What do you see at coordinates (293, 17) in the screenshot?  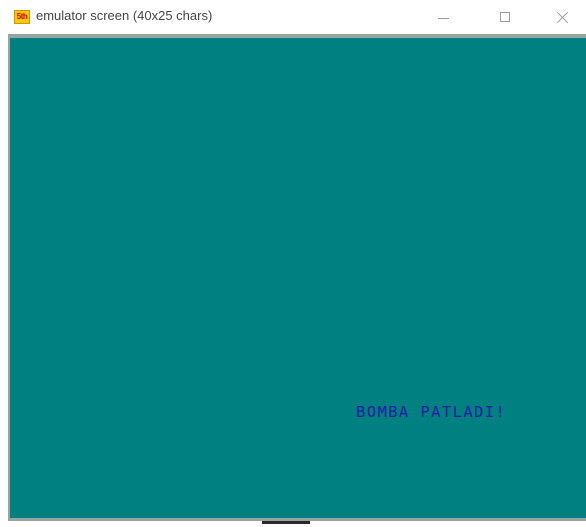 I see `title-bar: 5th emulator screen (40x25 chars)` at bounding box center [293, 17].